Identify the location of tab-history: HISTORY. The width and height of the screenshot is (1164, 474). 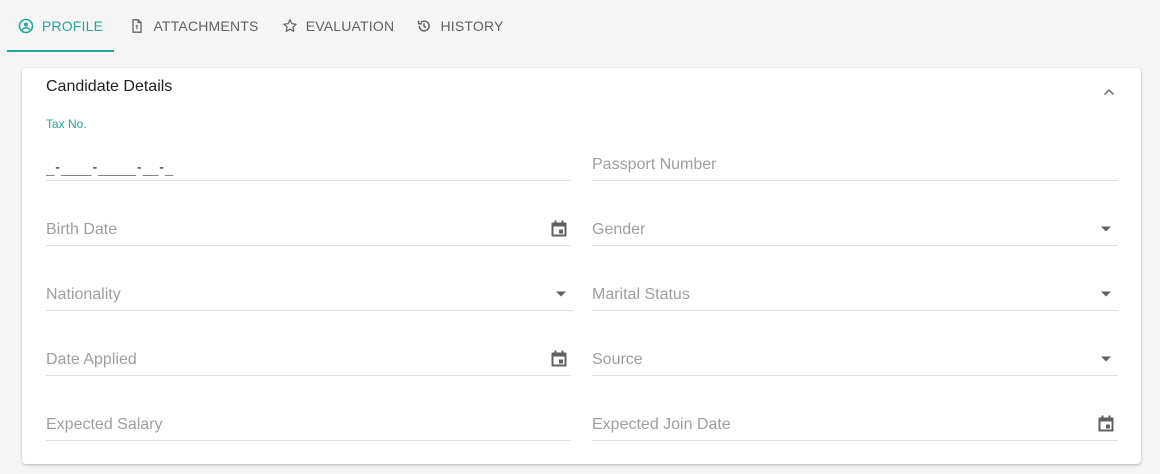
(460, 26).